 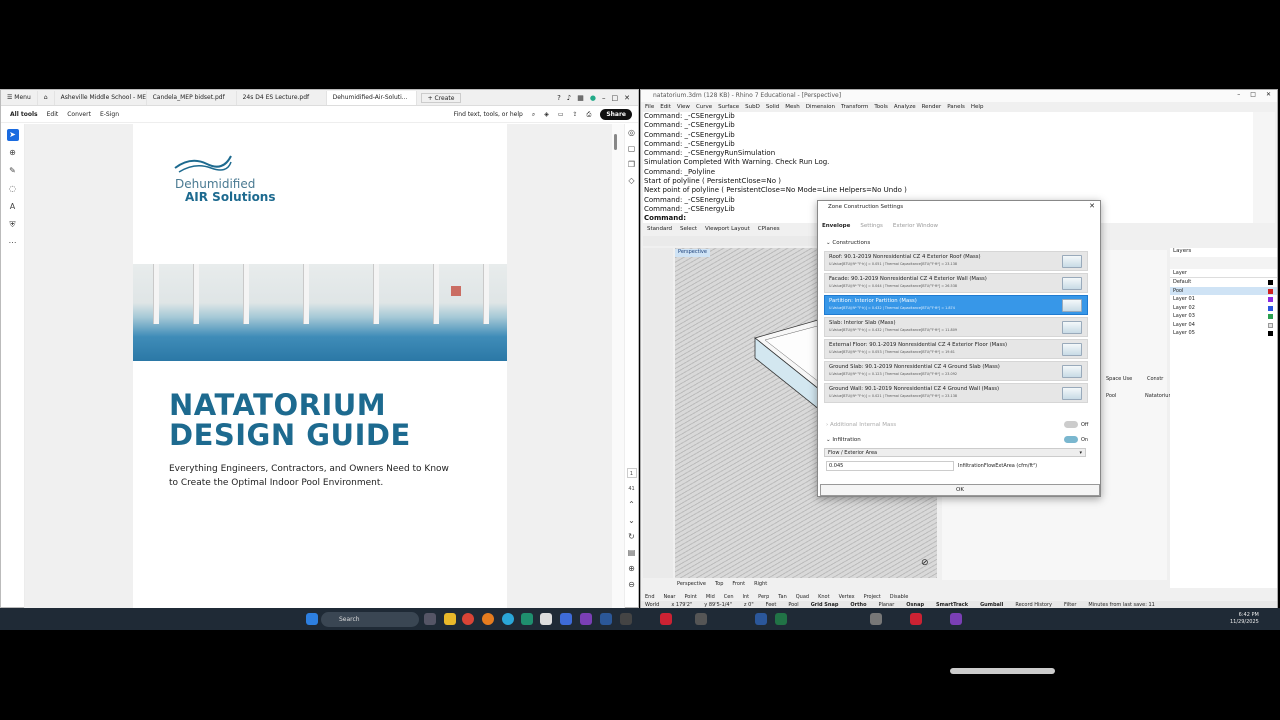 I want to click on internal-mass-toggle, so click(x=1071, y=424).